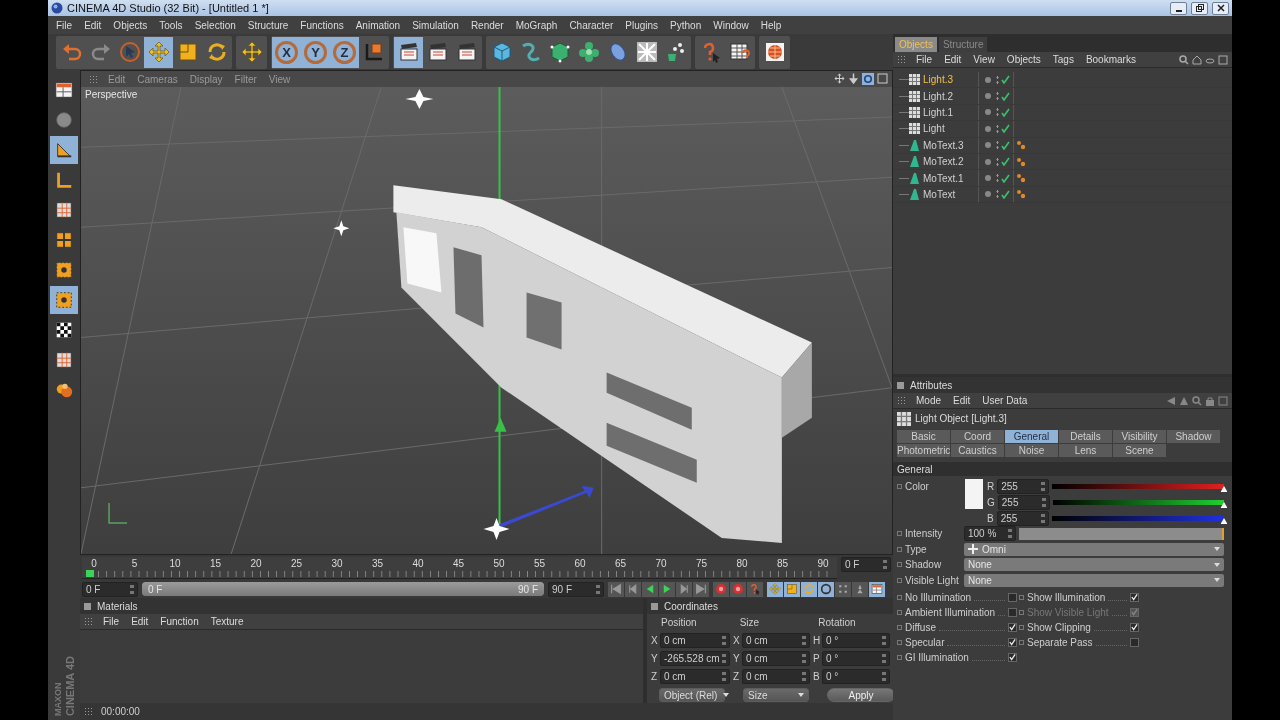  Describe the element at coordinates (1062, 162) in the screenshot. I see `object-row: MoText.2` at that location.